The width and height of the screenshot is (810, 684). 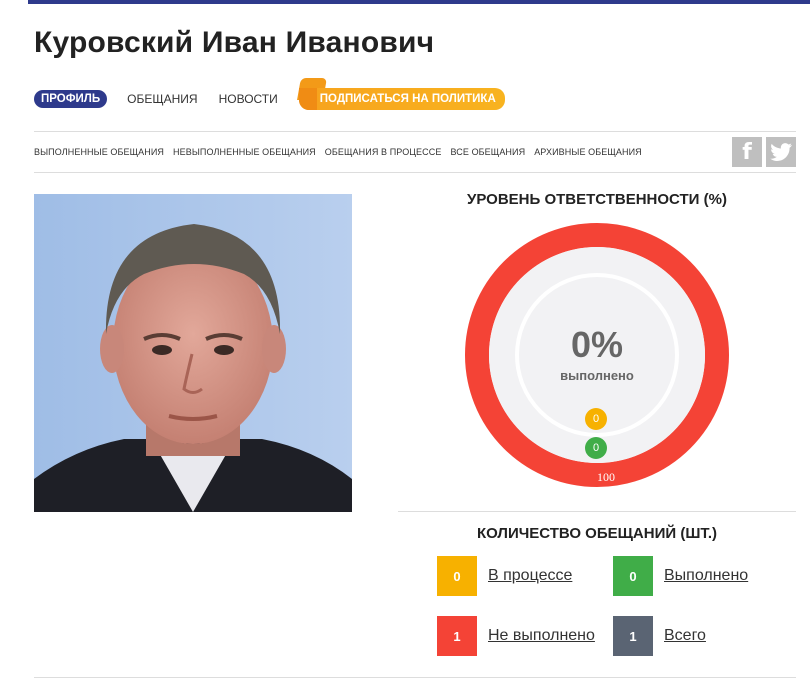 What do you see at coordinates (162, 99) in the screenshot?
I see `tab-promises: ОБЕЩАНИЯ` at bounding box center [162, 99].